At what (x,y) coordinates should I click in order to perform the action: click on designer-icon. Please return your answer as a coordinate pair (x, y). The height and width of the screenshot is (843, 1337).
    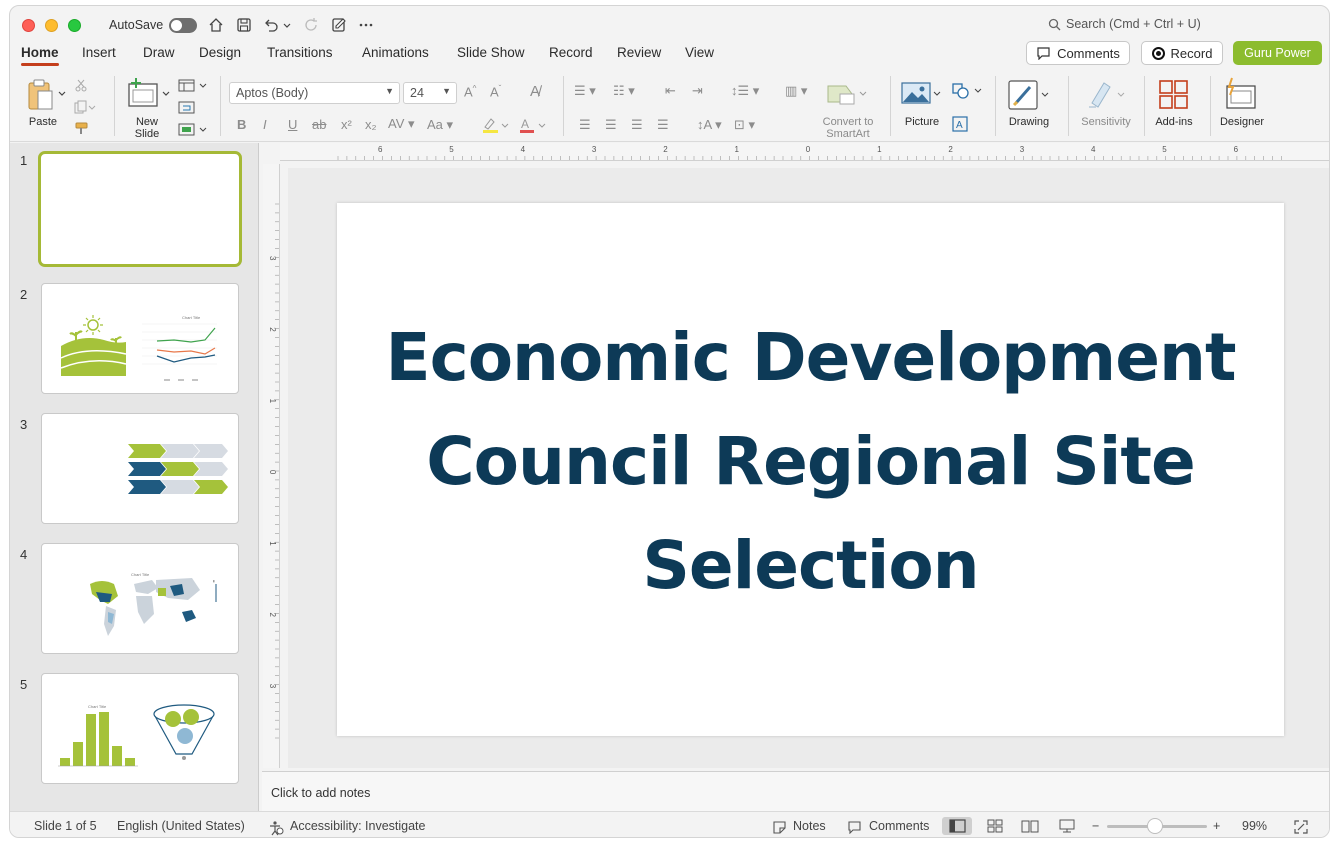
    Looking at the image, I should click on (1241, 94).